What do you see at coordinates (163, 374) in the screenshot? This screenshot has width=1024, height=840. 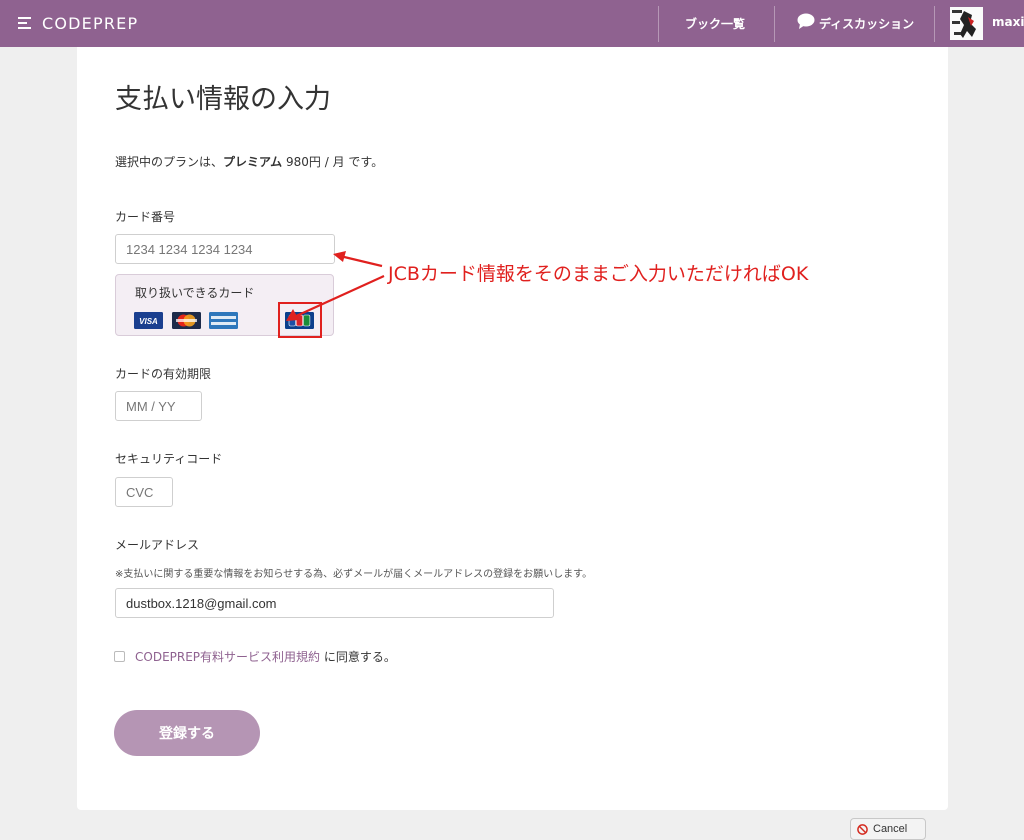 I see `expiry-label: カードの有効期限` at bounding box center [163, 374].